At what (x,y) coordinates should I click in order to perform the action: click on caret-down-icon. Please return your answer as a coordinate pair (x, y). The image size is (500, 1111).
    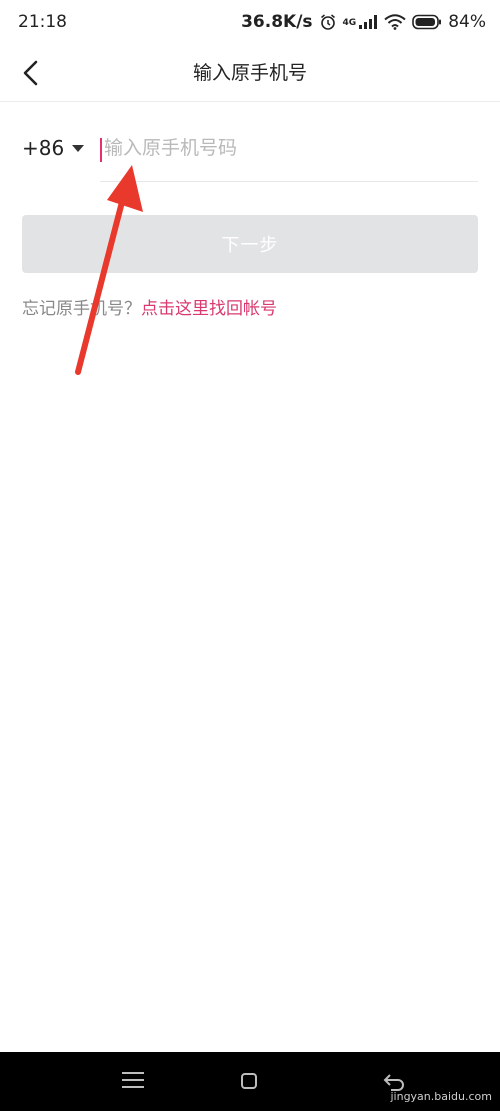
    Looking at the image, I should click on (78, 148).